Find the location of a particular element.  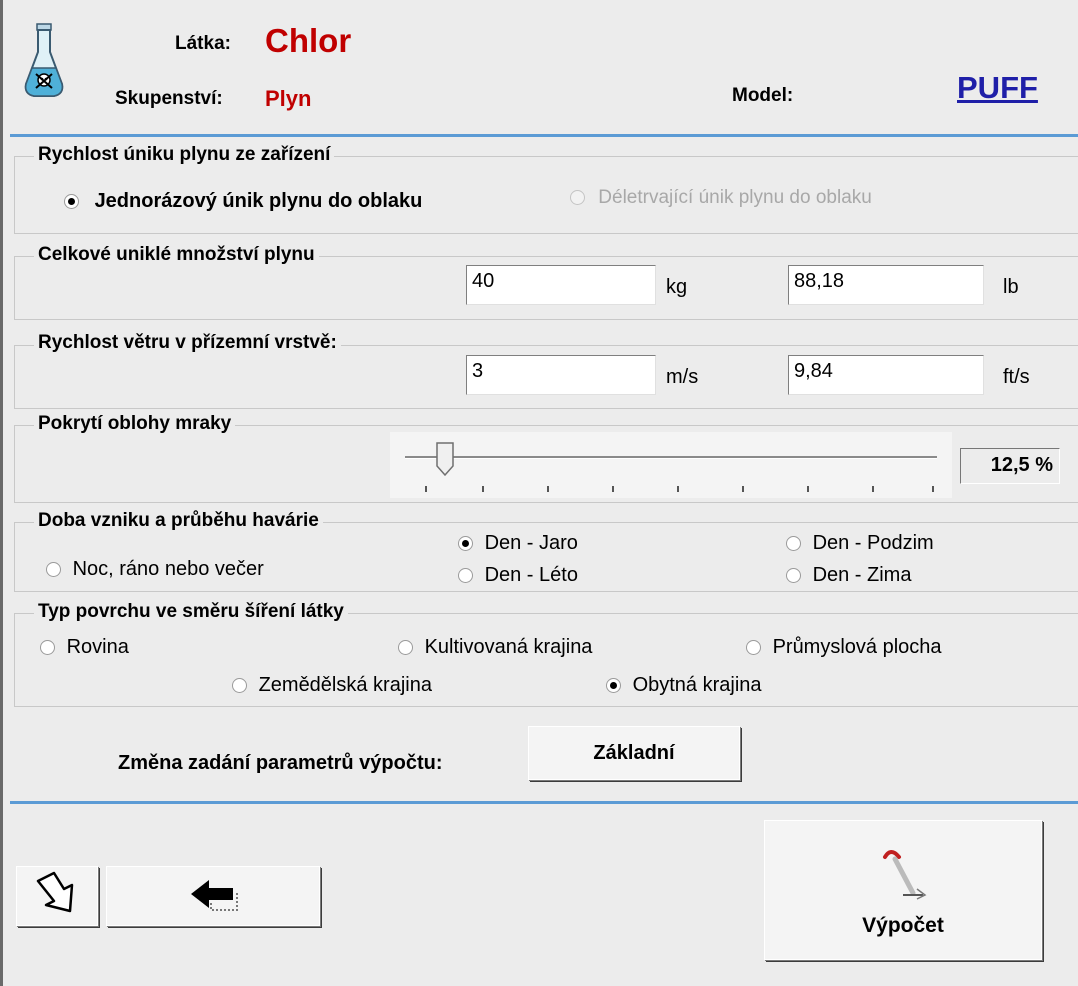

radio-night-label: Noc, ráno nebo večer is located at coordinates (168, 569).